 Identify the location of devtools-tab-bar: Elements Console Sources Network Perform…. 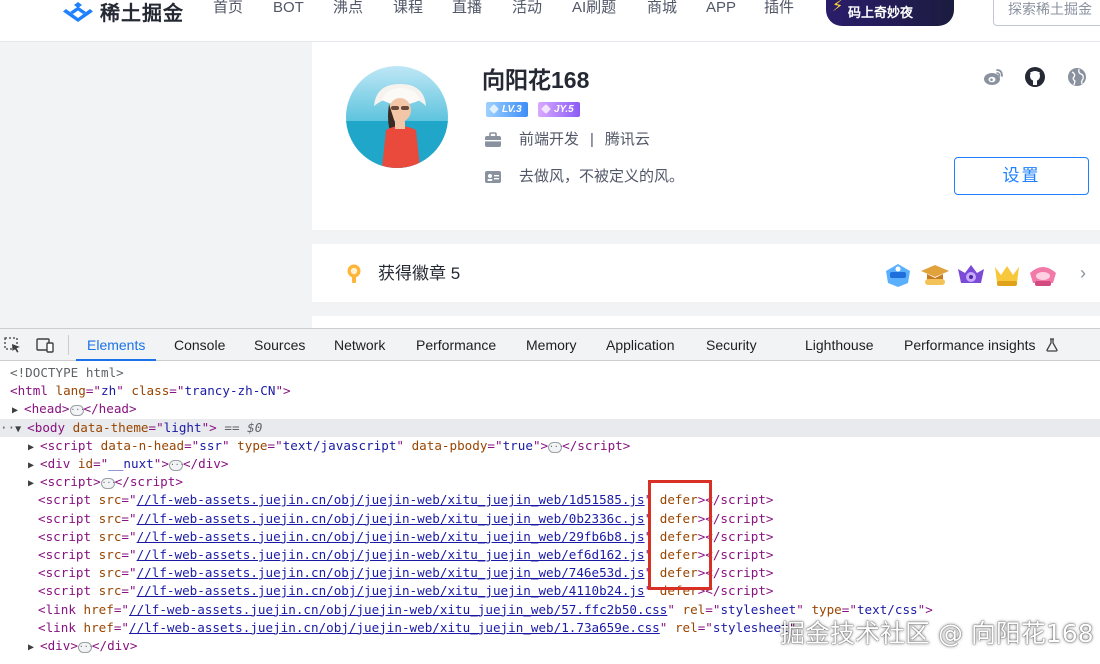
(550, 345).